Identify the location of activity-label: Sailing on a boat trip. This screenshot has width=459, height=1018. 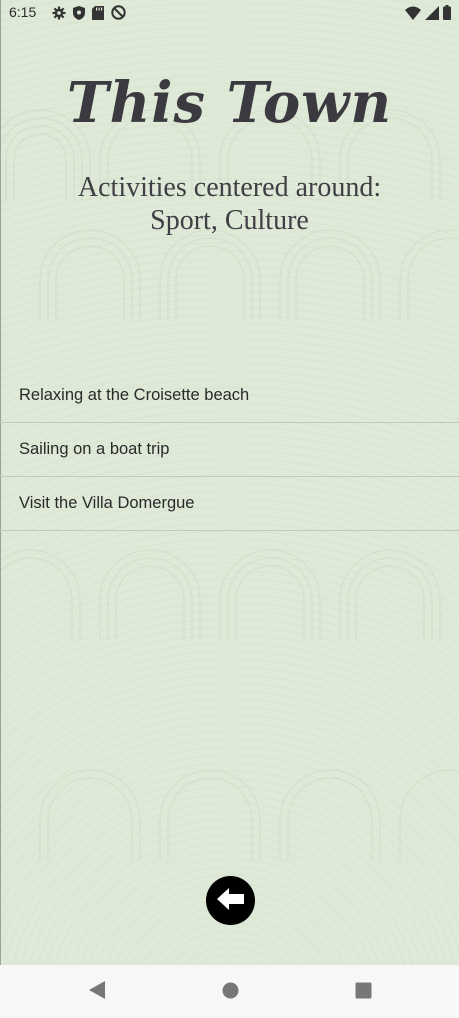
(94, 449).